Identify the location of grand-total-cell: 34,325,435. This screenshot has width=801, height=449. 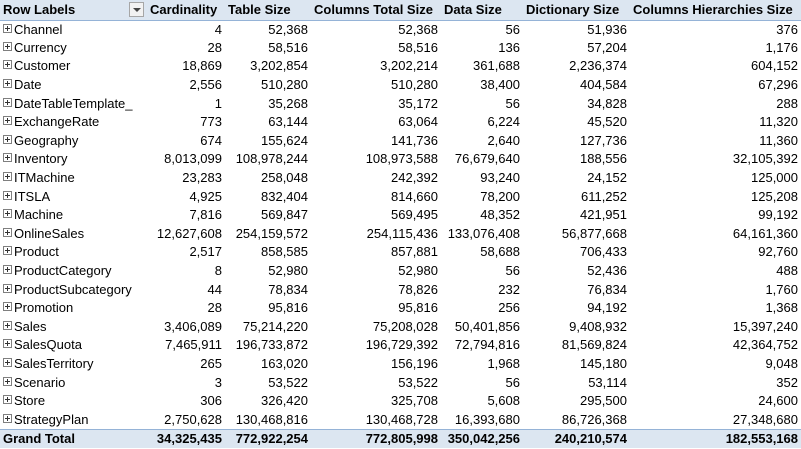
(186, 438).